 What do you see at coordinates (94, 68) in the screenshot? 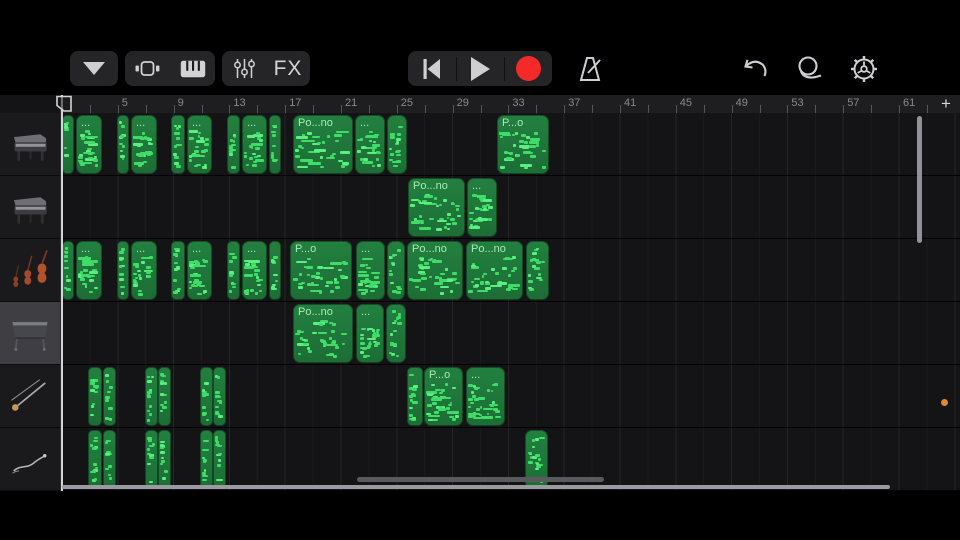
I see `song-sections-button` at bounding box center [94, 68].